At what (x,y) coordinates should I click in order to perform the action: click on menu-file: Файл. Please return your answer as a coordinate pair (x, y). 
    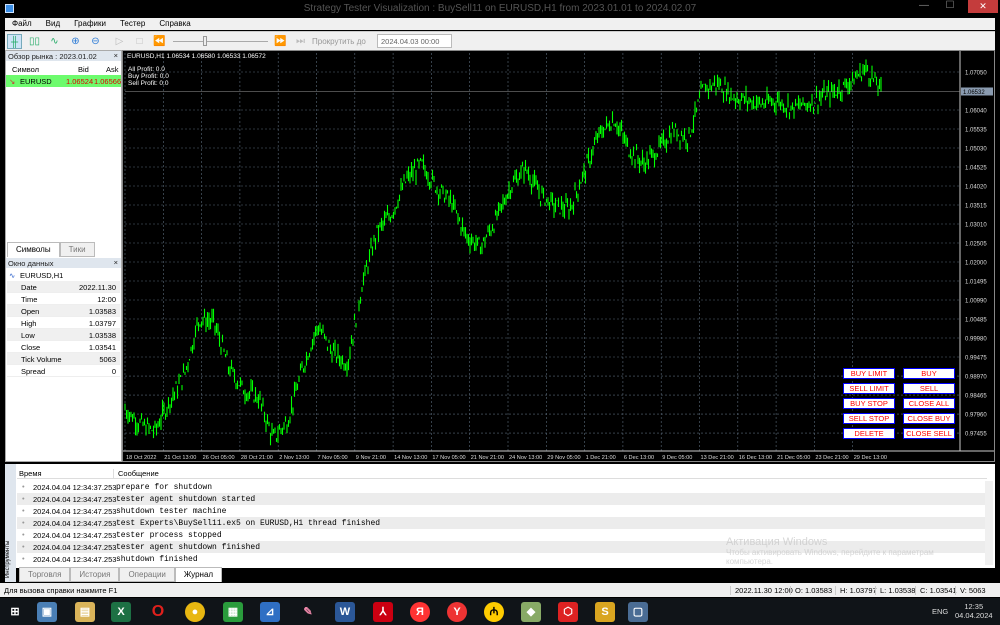
    Looking at the image, I should click on (22, 24).